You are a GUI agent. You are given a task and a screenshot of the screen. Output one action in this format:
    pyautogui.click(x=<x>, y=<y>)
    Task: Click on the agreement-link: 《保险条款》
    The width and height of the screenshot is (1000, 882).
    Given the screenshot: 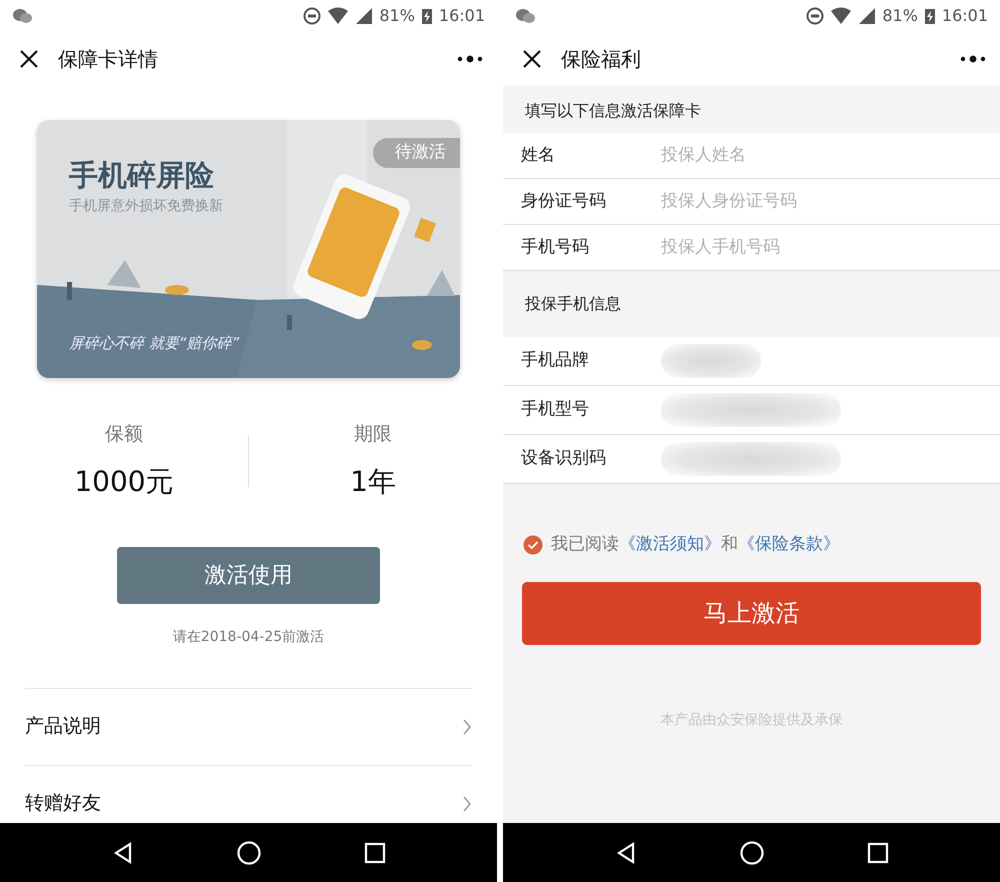 What is the action you would take?
    pyautogui.click(x=789, y=544)
    